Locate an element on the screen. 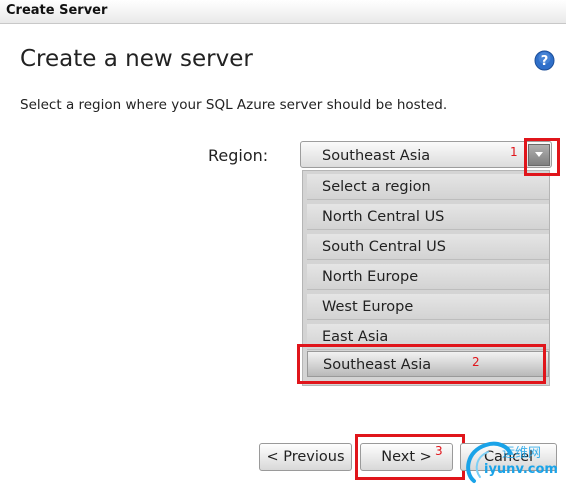 The image size is (566, 486). annotation-number-2: 2 is located at coordinates (476, 362).